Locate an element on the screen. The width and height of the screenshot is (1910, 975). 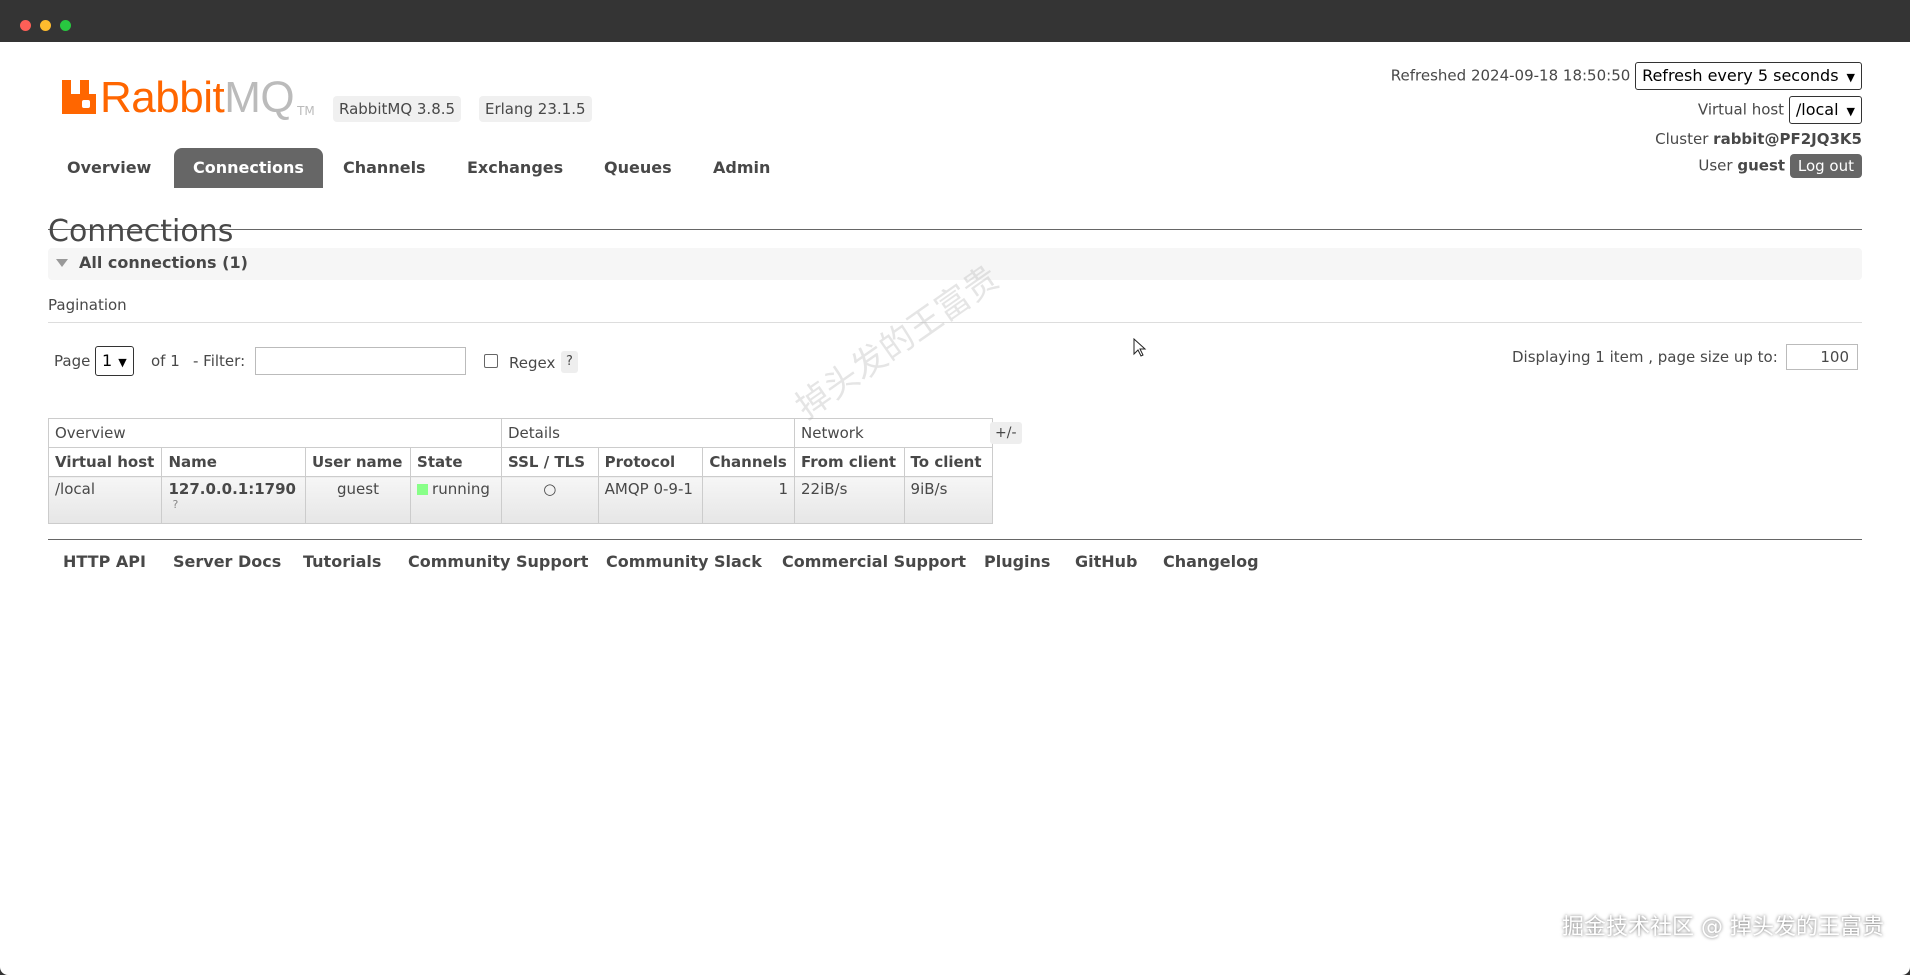
vhost-label: Virtual host is located at coordinates (1741, 109).